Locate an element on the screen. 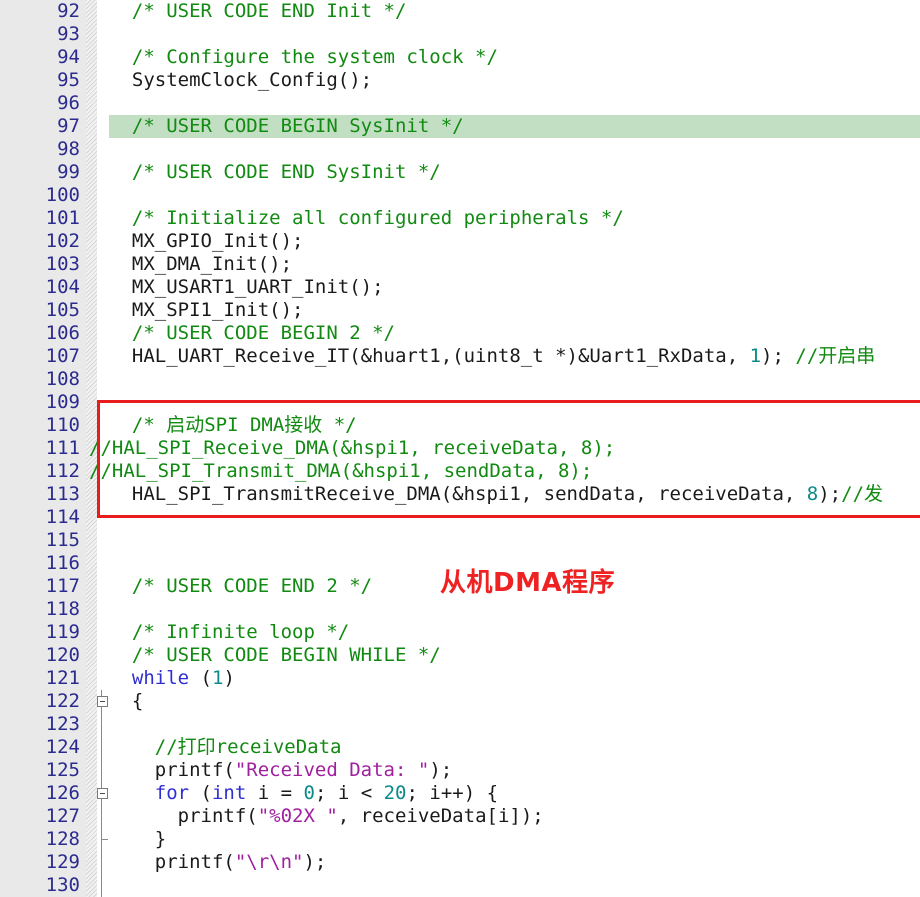  line-number: 98 is located at coordinates (68, 149).